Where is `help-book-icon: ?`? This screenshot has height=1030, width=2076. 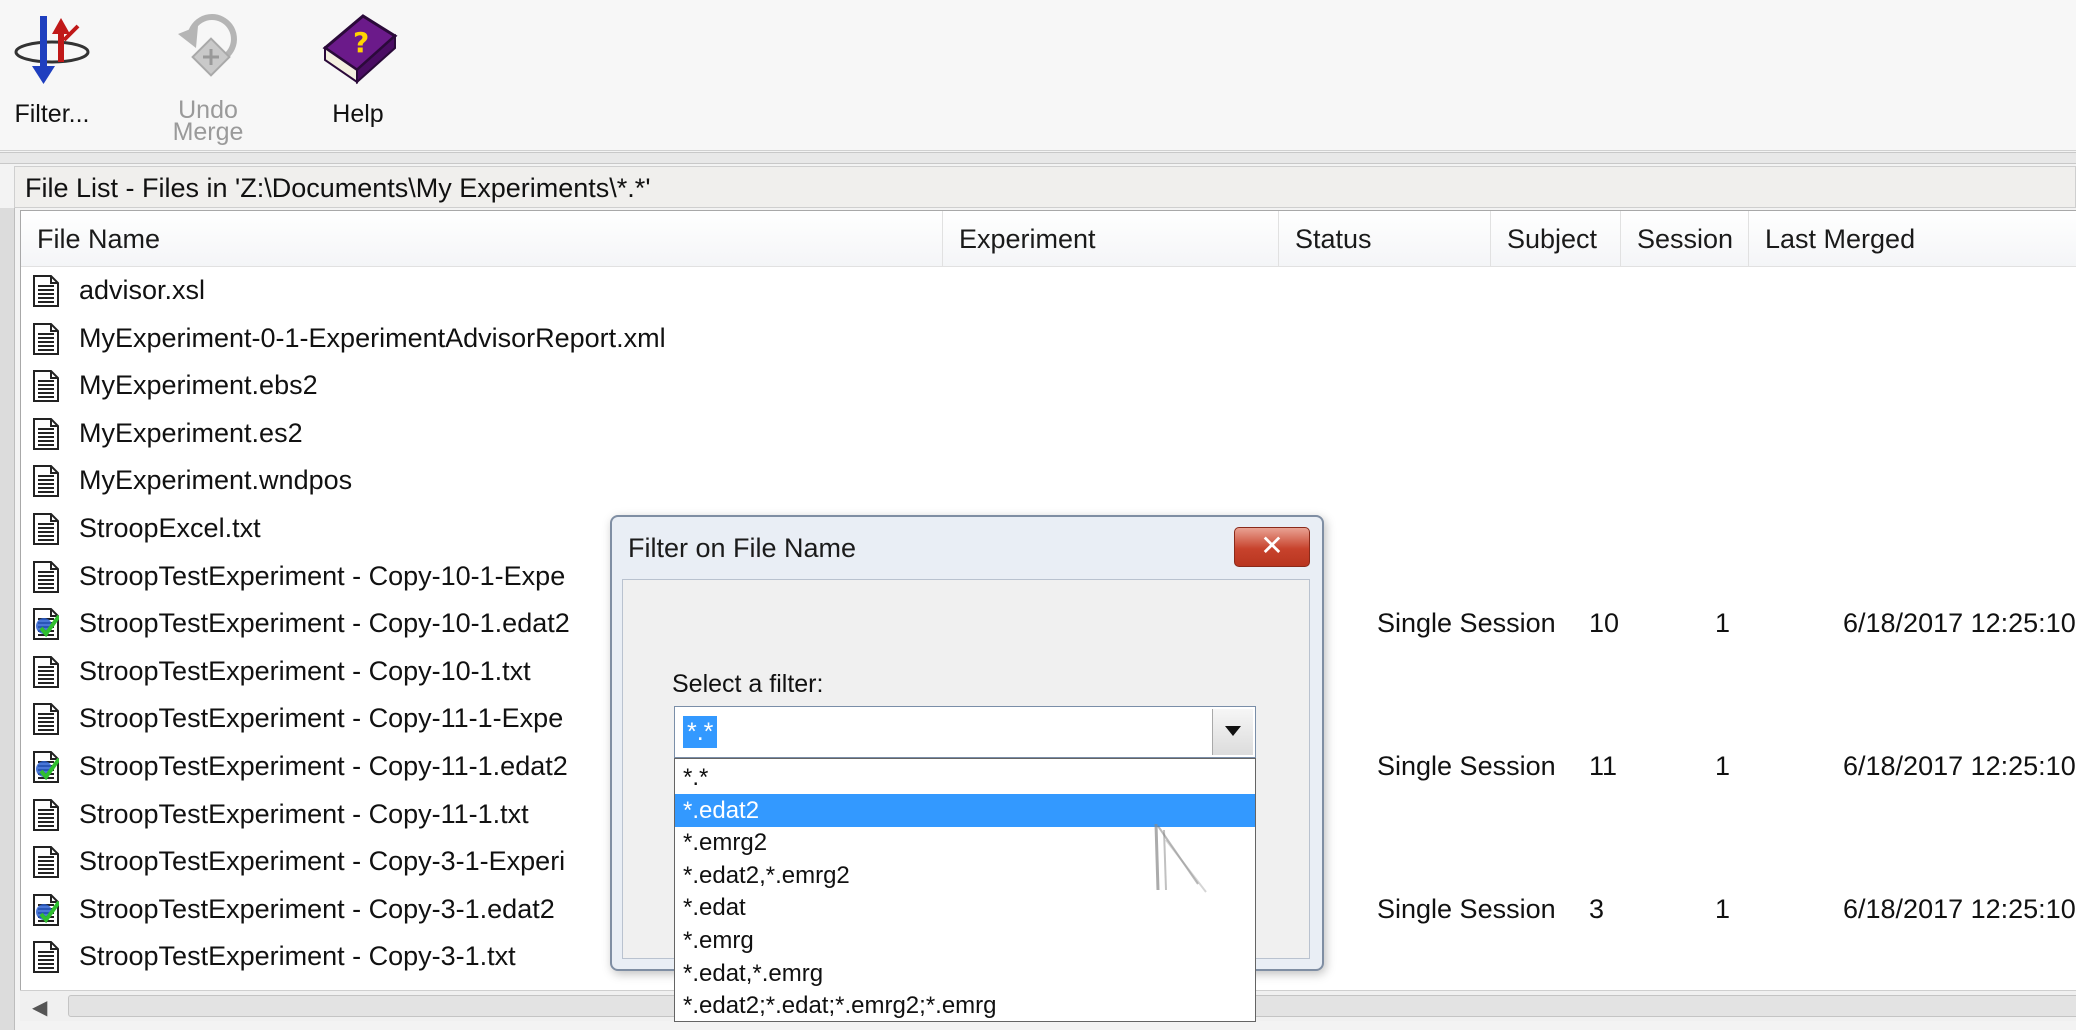 help-book-icon: ? is located at coordinates (360, 49).